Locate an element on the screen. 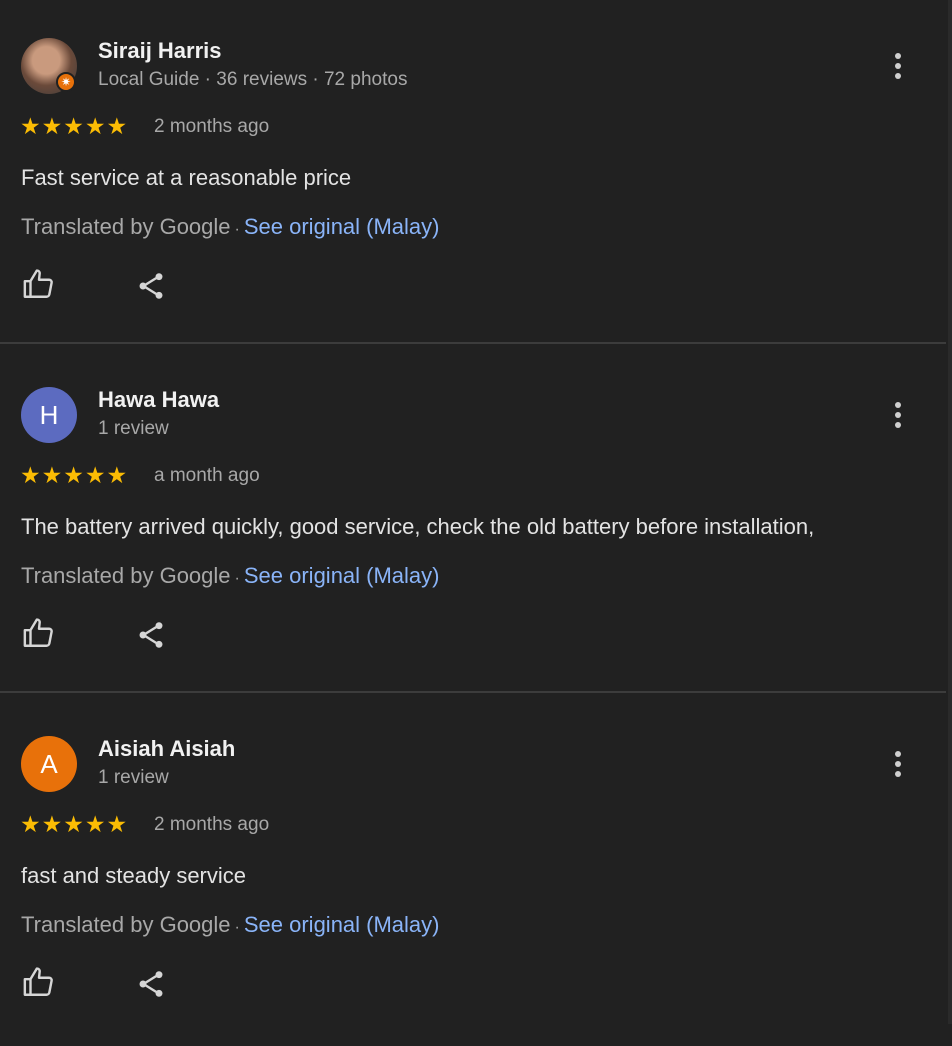 The image size is (952, 1046). reviewer-name: Hawa Hawa is located at coordinates (158, 400).